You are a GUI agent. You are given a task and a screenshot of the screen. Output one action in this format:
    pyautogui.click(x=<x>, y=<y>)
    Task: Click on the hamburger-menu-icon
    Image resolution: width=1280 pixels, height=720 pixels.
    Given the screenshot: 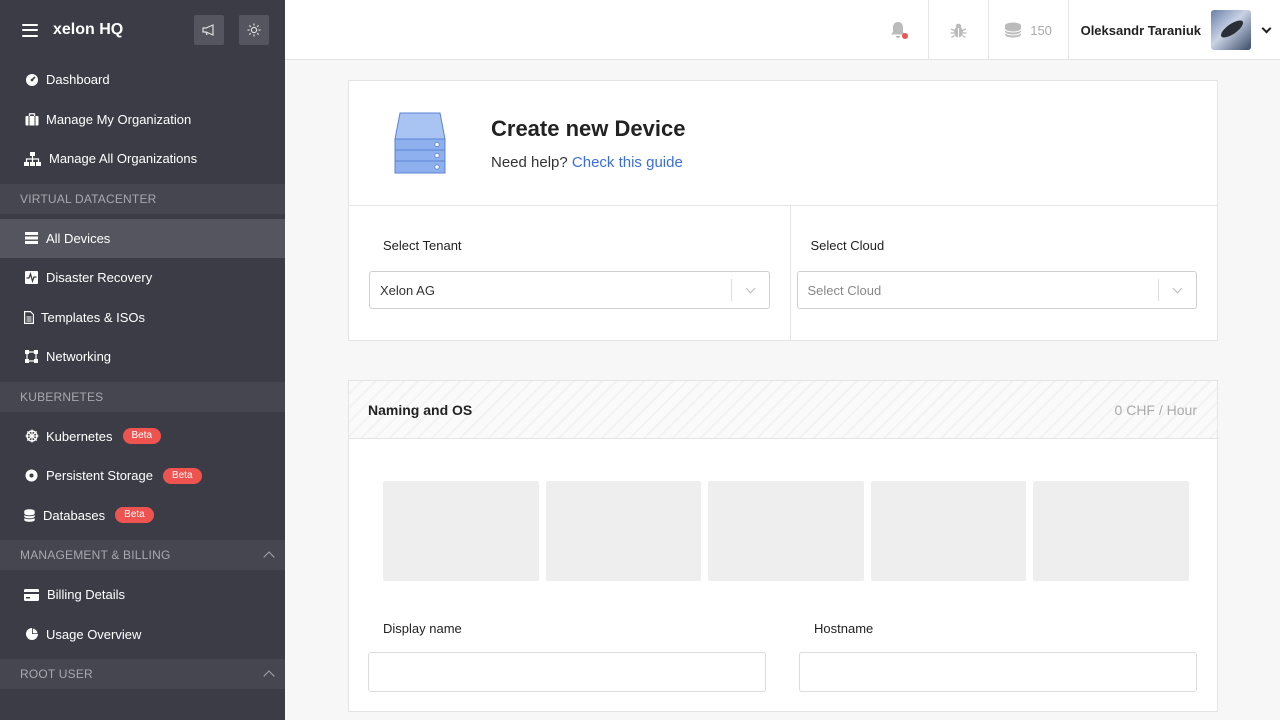 What is the action you would take?
    pyautogui.click(x=30, y=30)
    